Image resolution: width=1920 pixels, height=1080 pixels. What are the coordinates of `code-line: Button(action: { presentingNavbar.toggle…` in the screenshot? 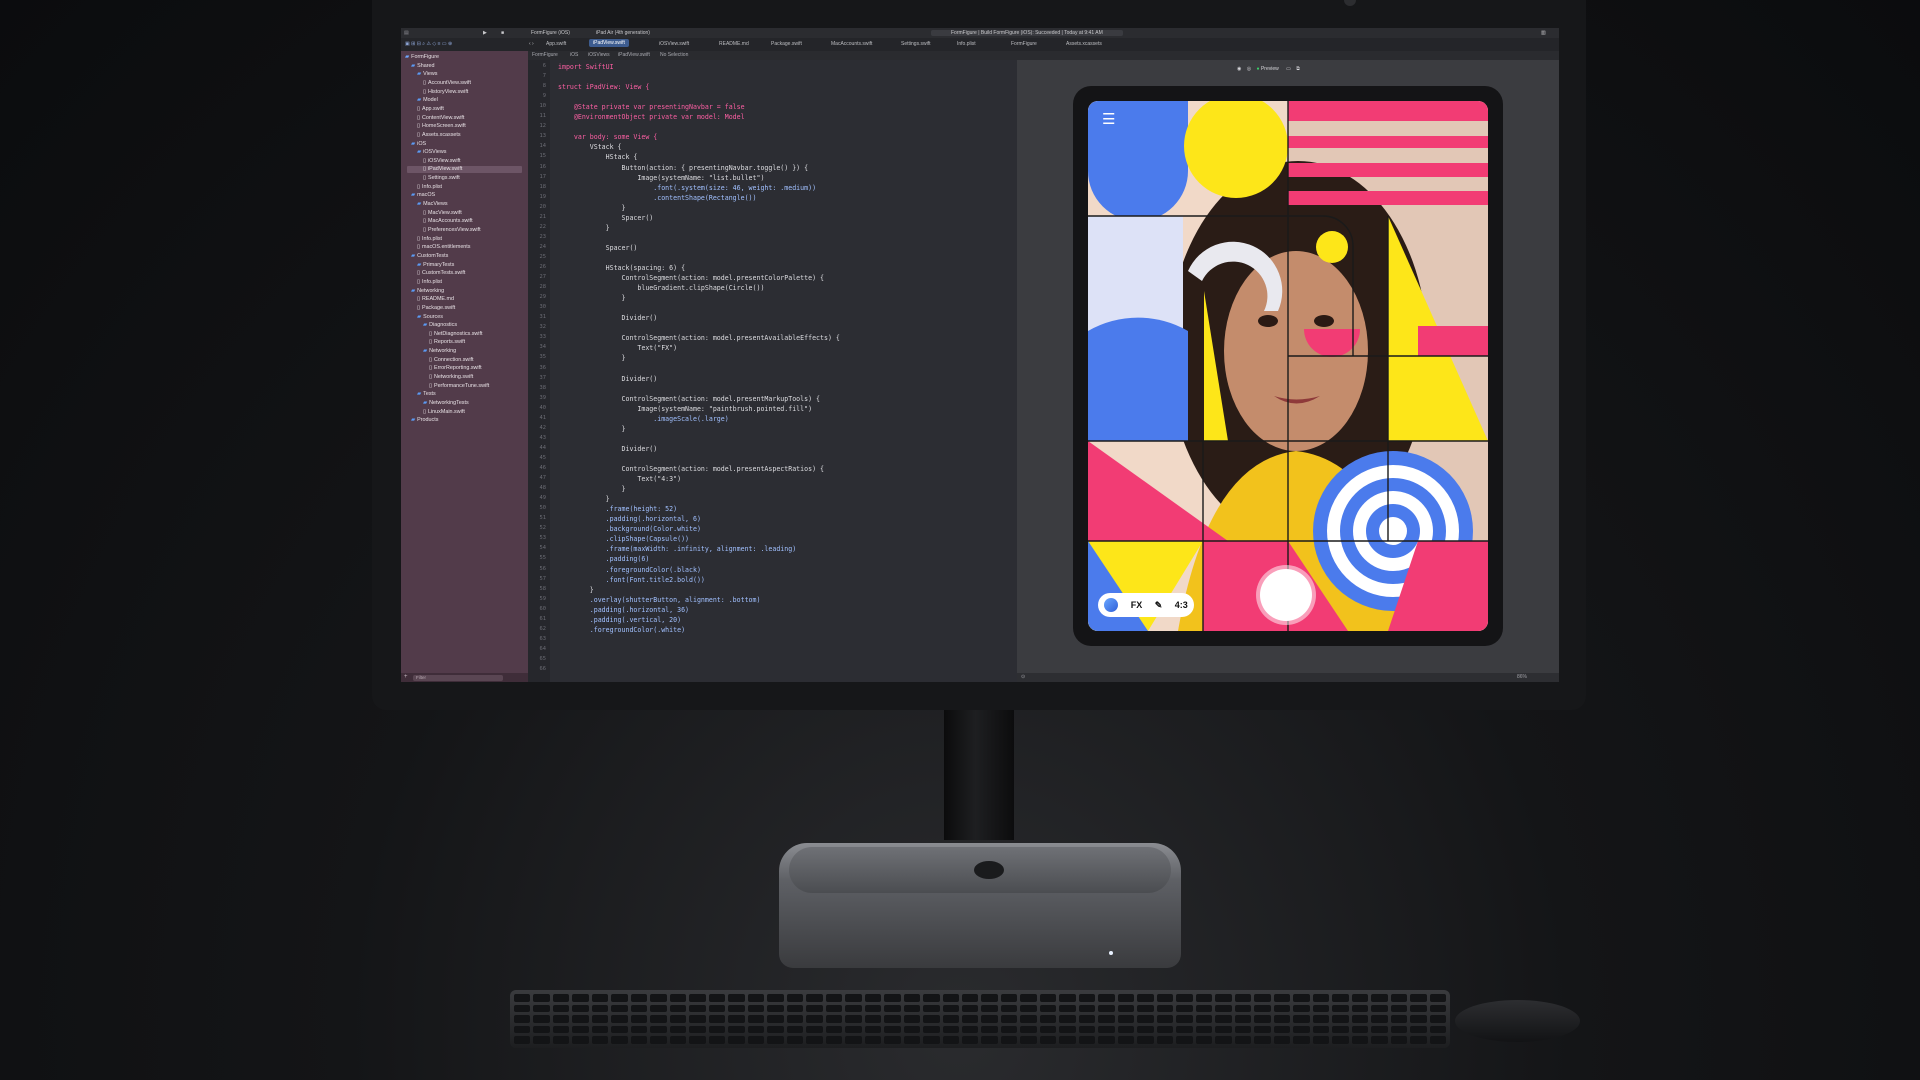 It's located at (683, 167).